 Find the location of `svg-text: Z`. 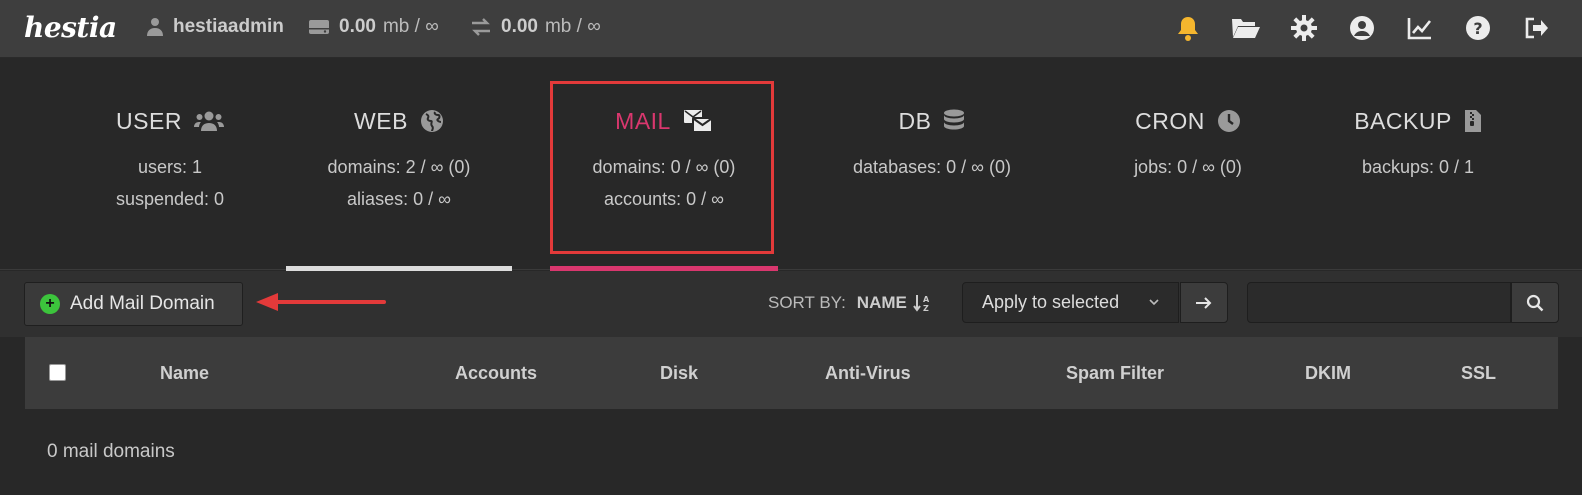

svg-text: Z is located at coordinates (926, 308).